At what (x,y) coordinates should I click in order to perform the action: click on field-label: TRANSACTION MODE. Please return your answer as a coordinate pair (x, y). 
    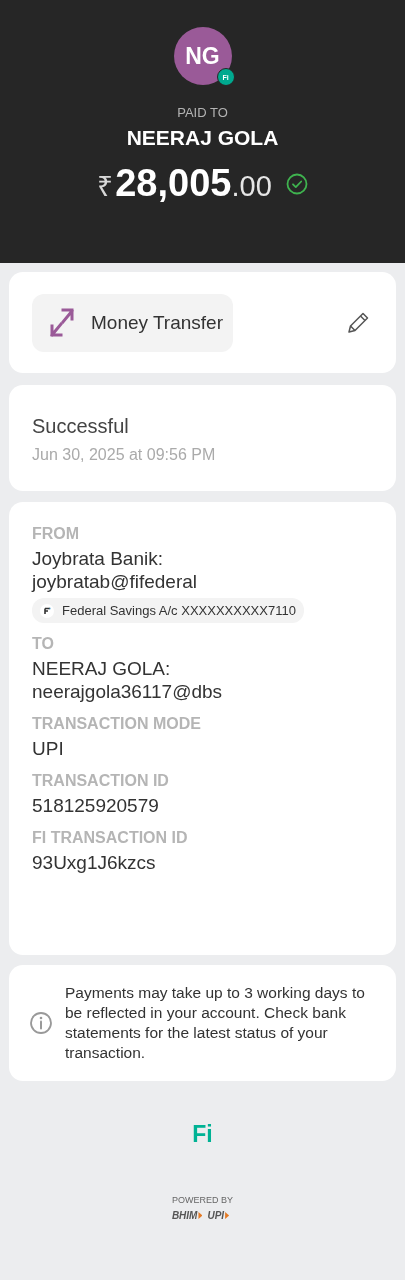
    Looking at the image, I should click on (117, 724).